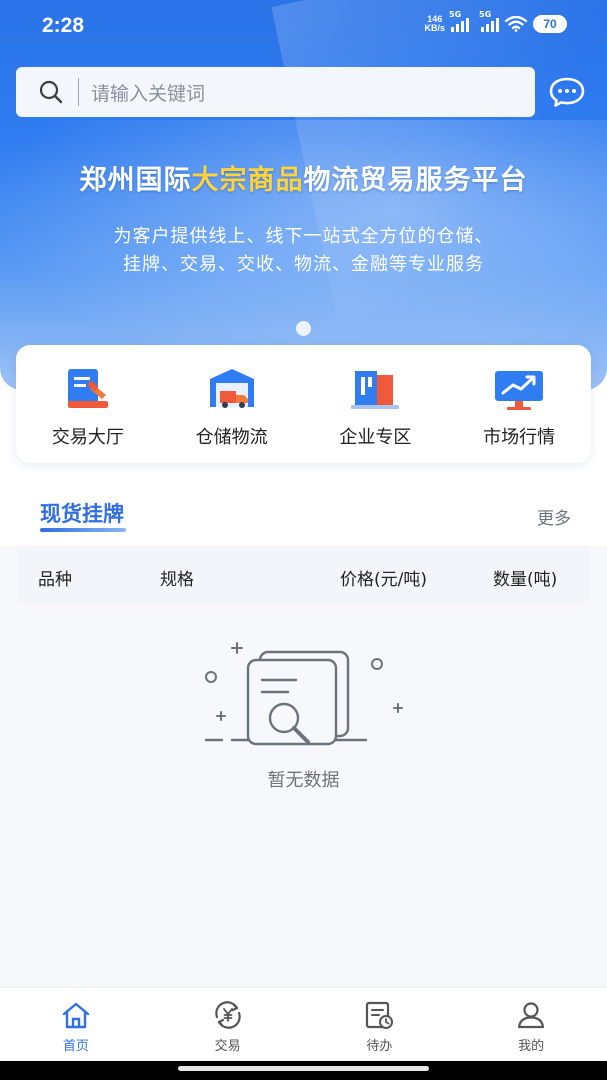 The width and height of the screenshot is (607, 1080). Describe the element at coordinates (303, 28) in the screenshot. I see `status-bar: 2:28 146 KB/s 5G 5G 70` at that location.